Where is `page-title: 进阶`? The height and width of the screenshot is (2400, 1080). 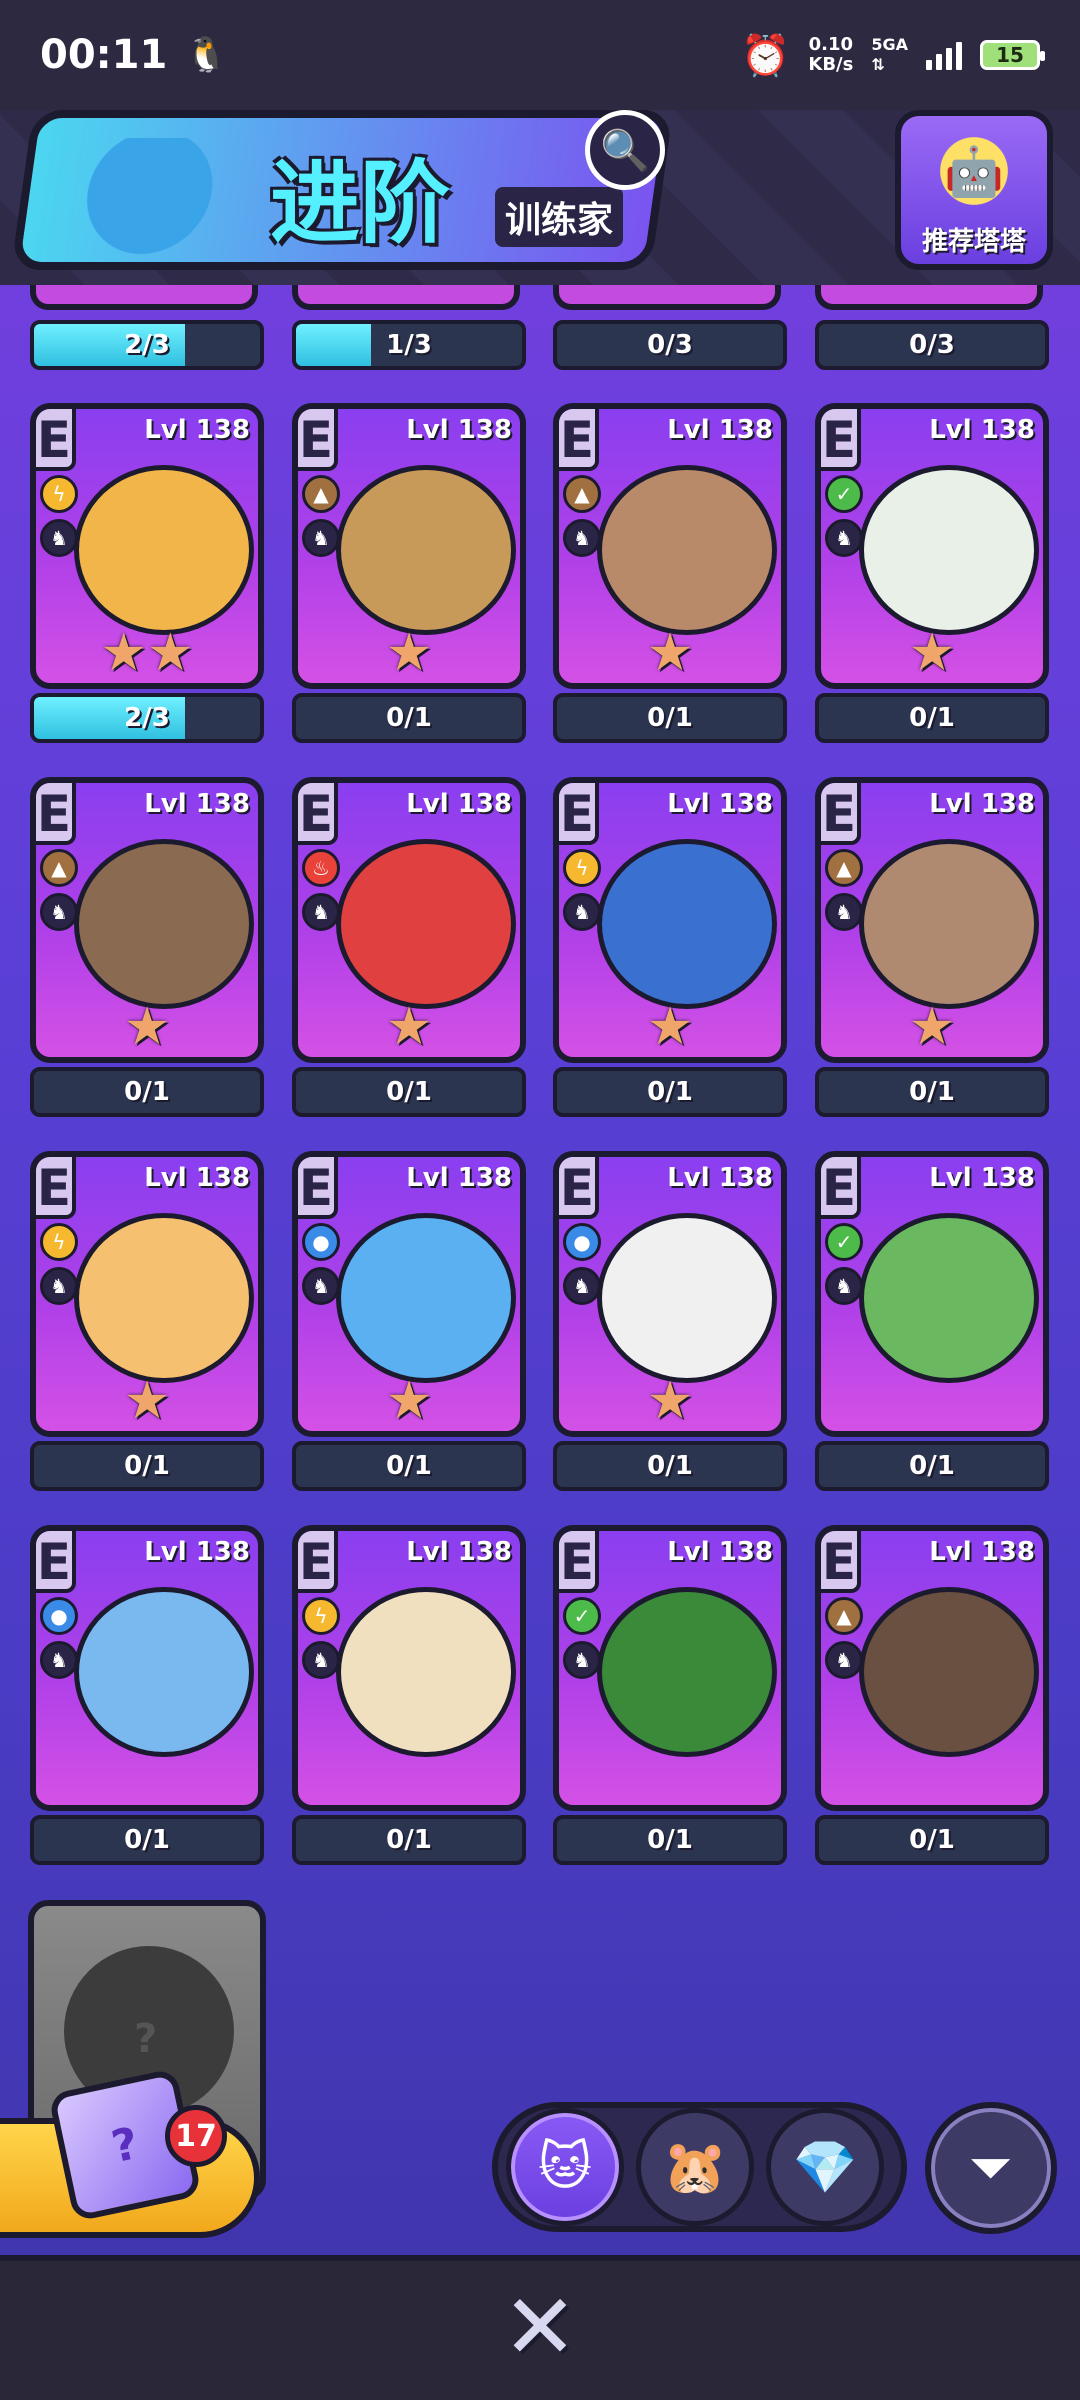 page-title: 进阶 is located at coordinates (360, 203).